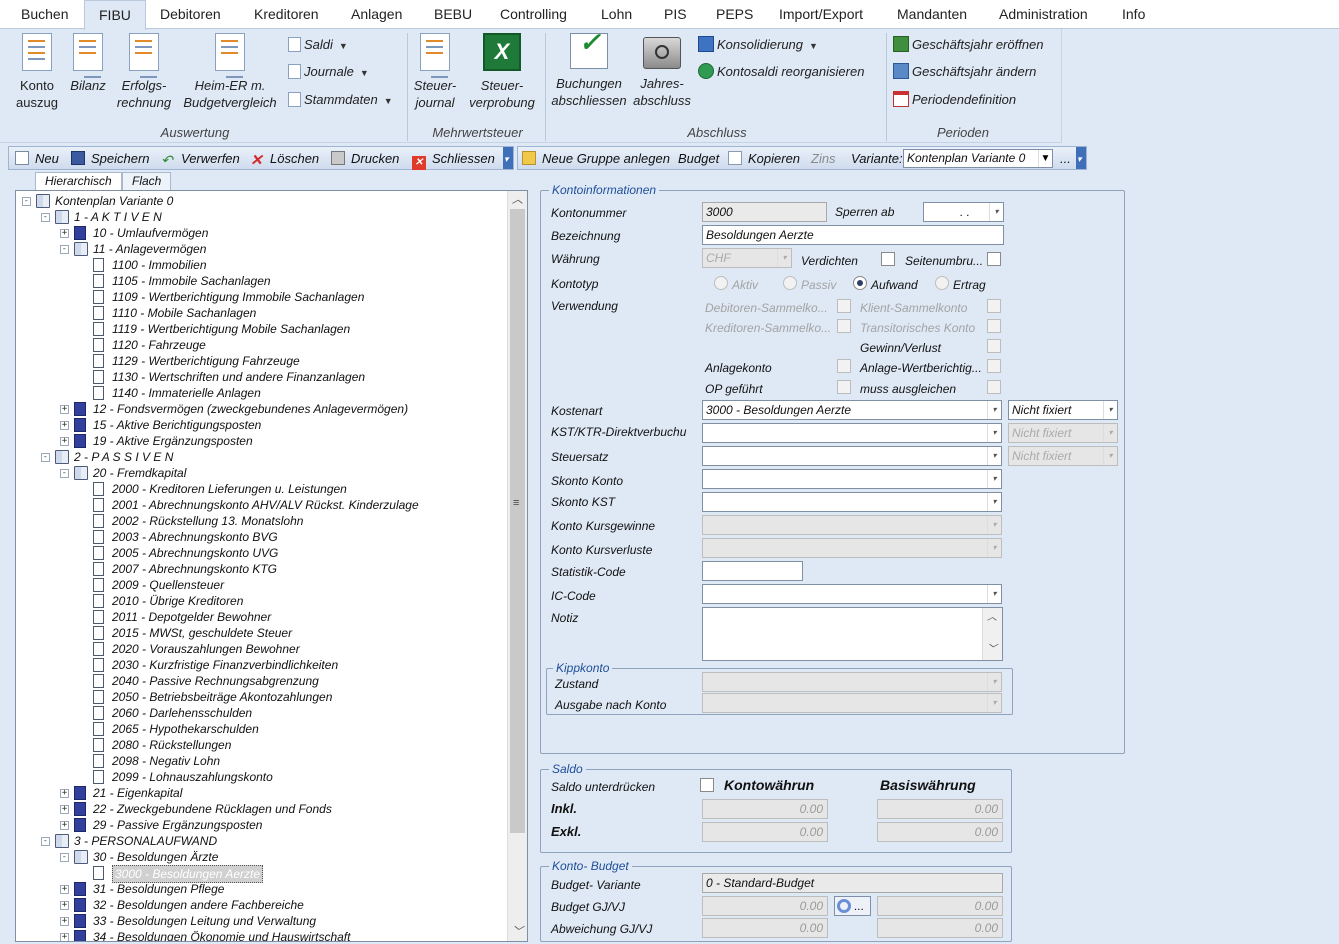 This screenshot has width=1339, height=944. What do you see at coordinates (37, 159) in the screenshot?
I see `neu-button: Neu` at bounding box center [37, 159].